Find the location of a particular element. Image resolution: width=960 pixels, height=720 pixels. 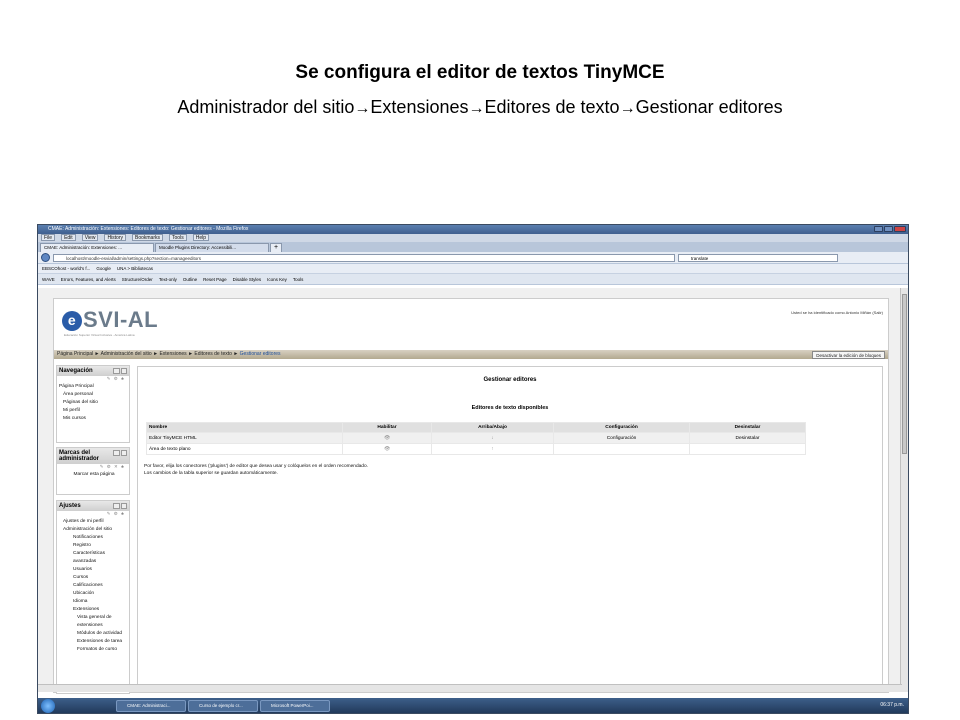

settings-item: Administración del sitio is located at coordinates (93, 530).